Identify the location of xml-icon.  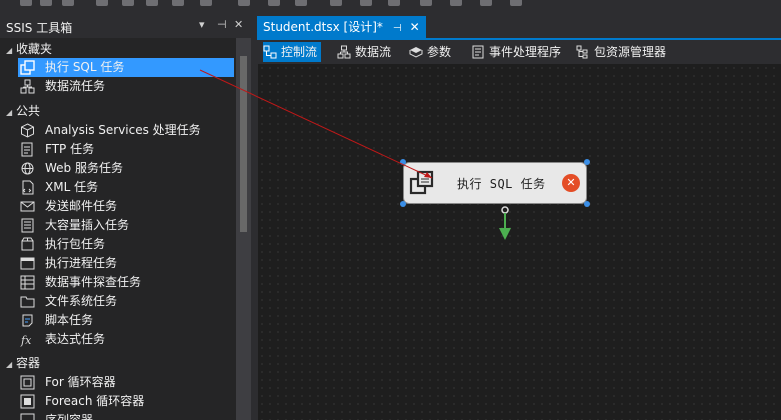
(27, 187).